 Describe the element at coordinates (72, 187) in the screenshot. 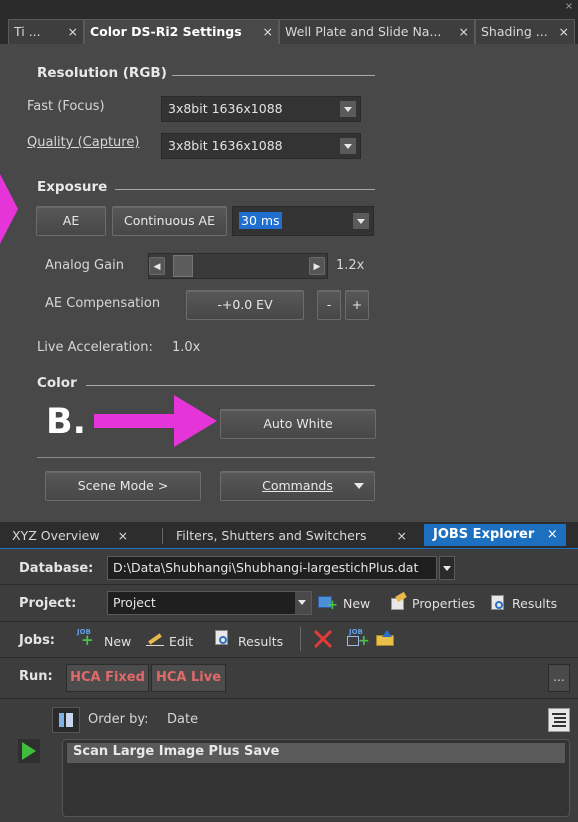

I see `exposure-section-title: Exposure` at that location.